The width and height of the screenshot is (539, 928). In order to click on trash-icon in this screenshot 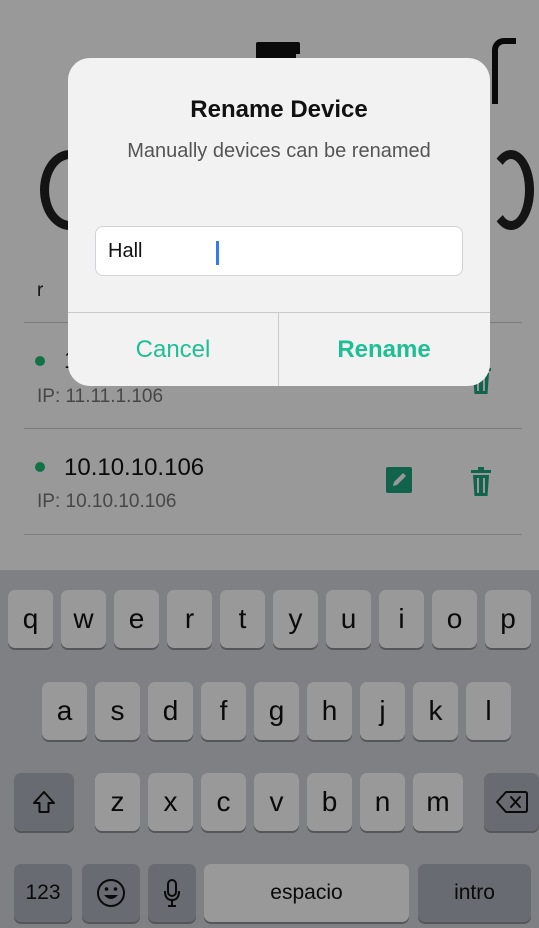, I will do `click(481, 482)`.